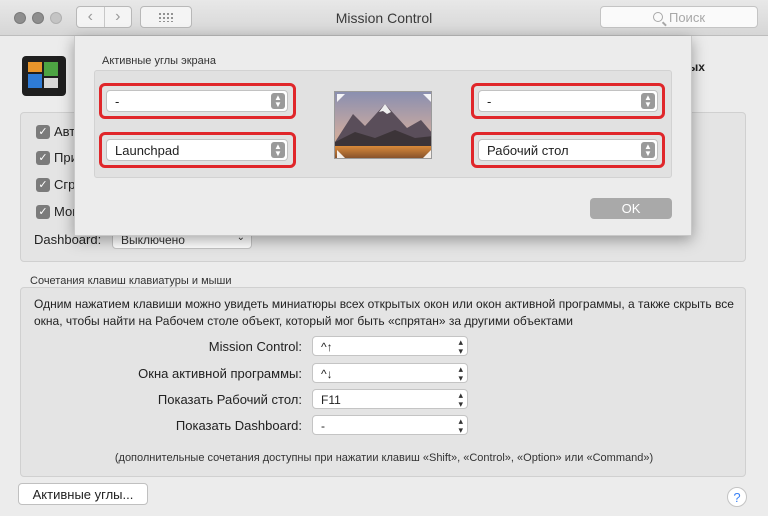 This screenshot has height=516, width=768. I want to click on checkbox-row: ✓ При, so click(57, 157).